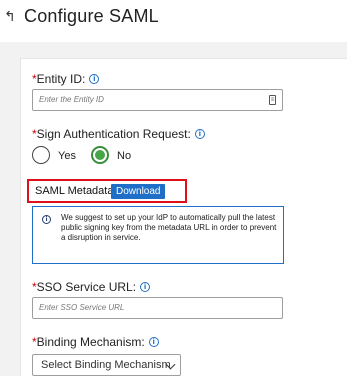  What do you see at coordinates (41, 155) in the screenshot?
I see `radio-yes` at bounding box center [41, 155].